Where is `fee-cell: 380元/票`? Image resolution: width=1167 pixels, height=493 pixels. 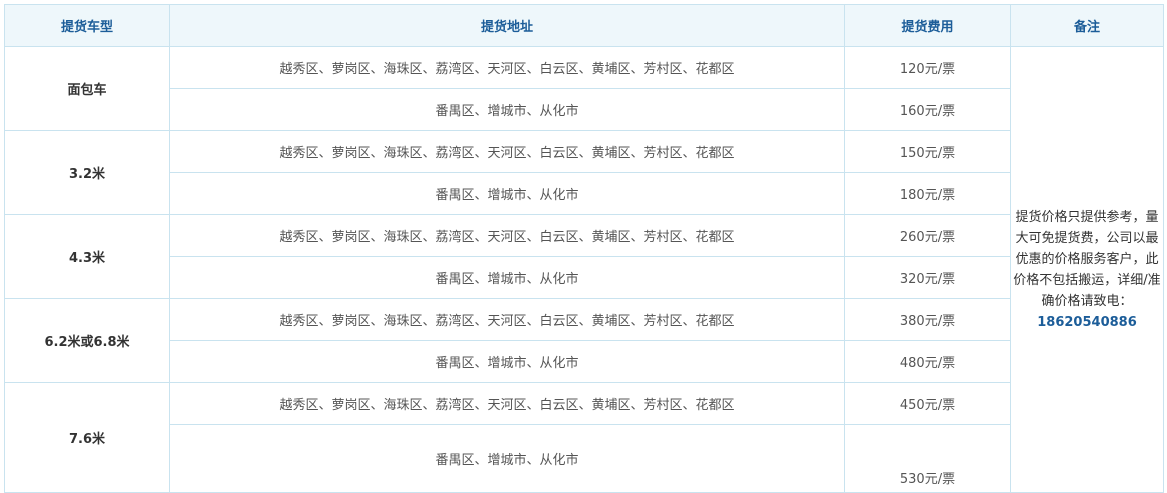
fee-cell: 380元/票 is located at coordinates (927, 319).